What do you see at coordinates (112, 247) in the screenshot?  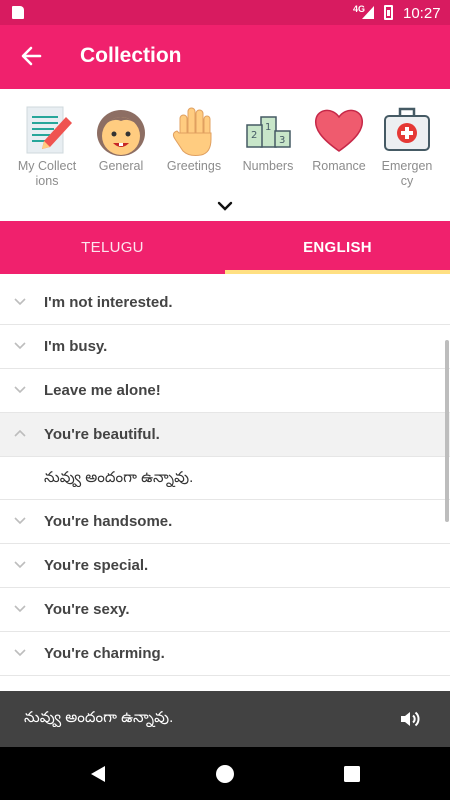 I see `tab-telugu: TELUGU` at bounding box center [112, 247].